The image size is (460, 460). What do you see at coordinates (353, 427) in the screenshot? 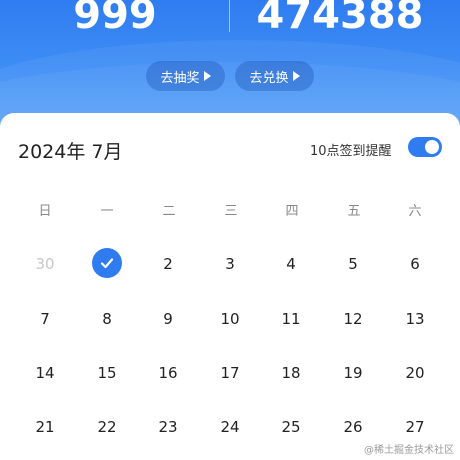
I see `day-cell: 26` at bounding box center [353, 427].